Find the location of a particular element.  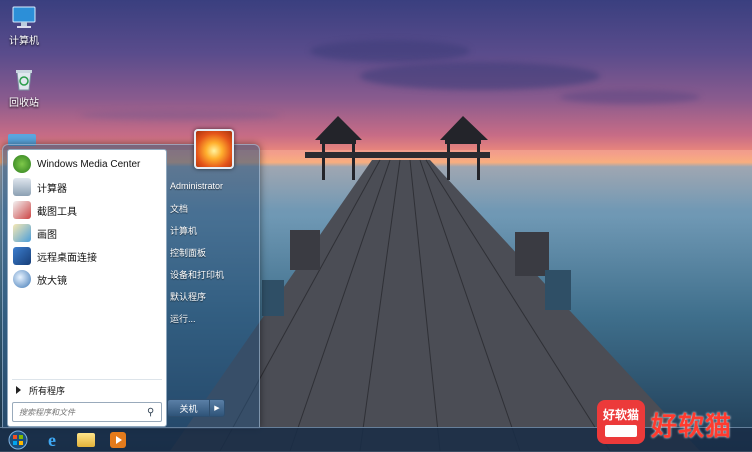

file-explorer-icon is located at coordinates (86, 440).